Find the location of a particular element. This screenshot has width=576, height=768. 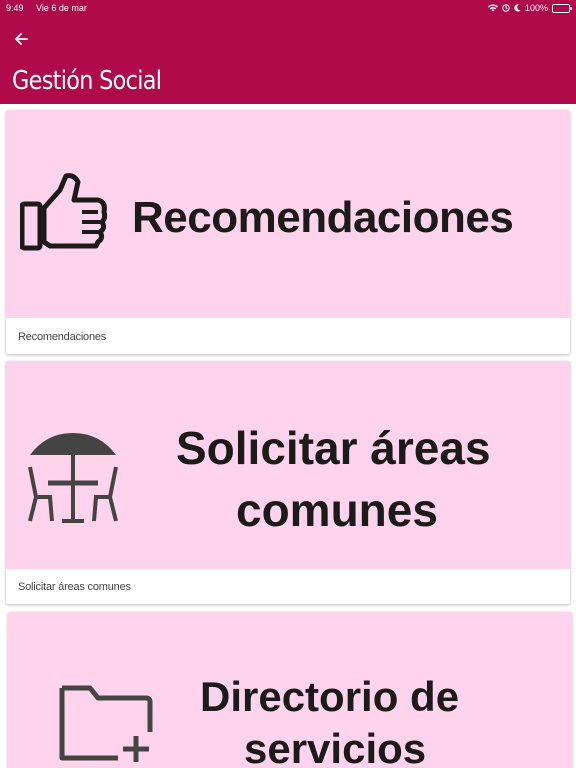

back-button is located at coordinates (21, 39).